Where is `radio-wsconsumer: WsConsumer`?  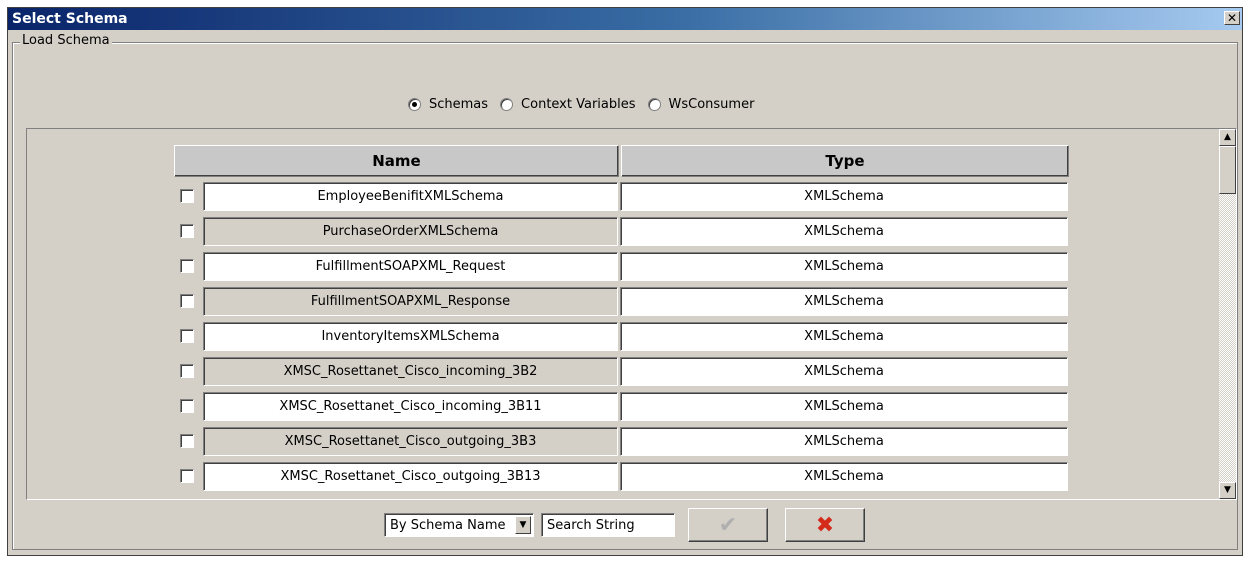
radio-wsconsumer: WsConsumer is located at coordinates (701, 104).